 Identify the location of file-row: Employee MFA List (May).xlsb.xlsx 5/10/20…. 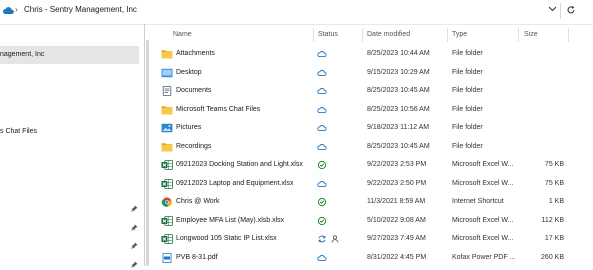
(371, 221).